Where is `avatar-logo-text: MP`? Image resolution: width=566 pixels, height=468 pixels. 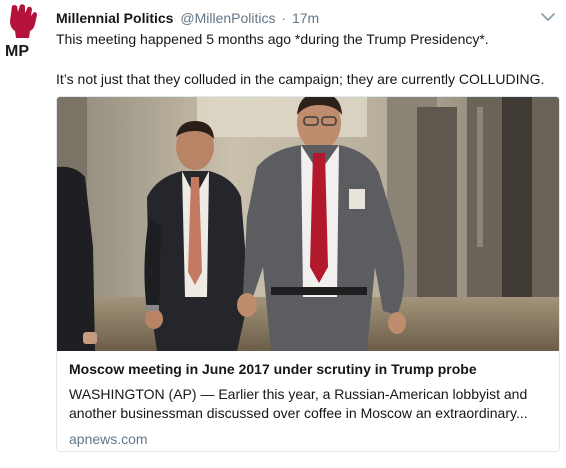
avatar-logo-text: MP is located at coordinates (17, 51).